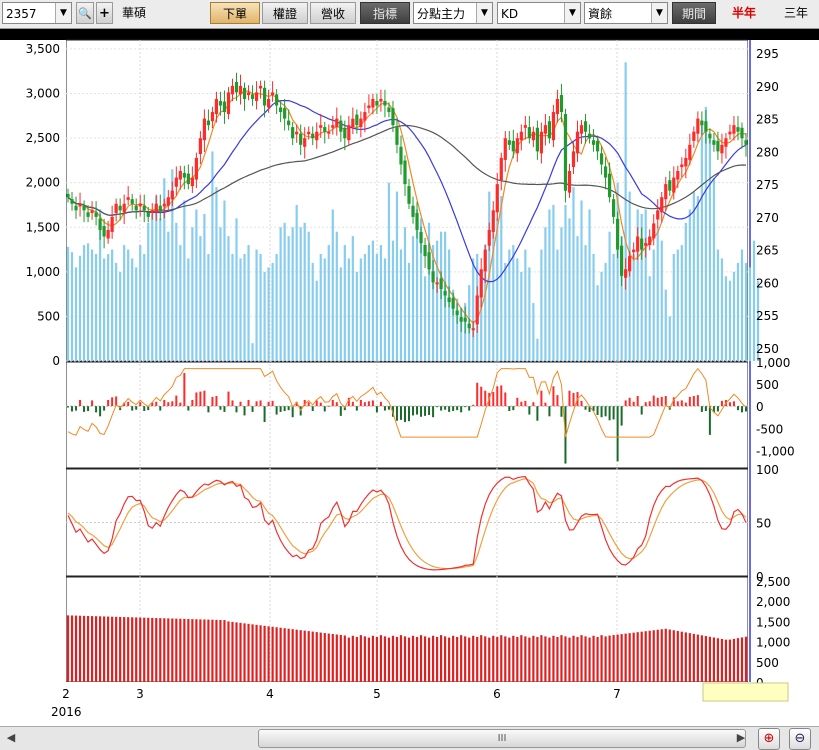 The width and height of the screenshot is (819, 750). Describe the element at coordinates (409, 704) in the screenshot. I see `x-axis-bg` at that location.